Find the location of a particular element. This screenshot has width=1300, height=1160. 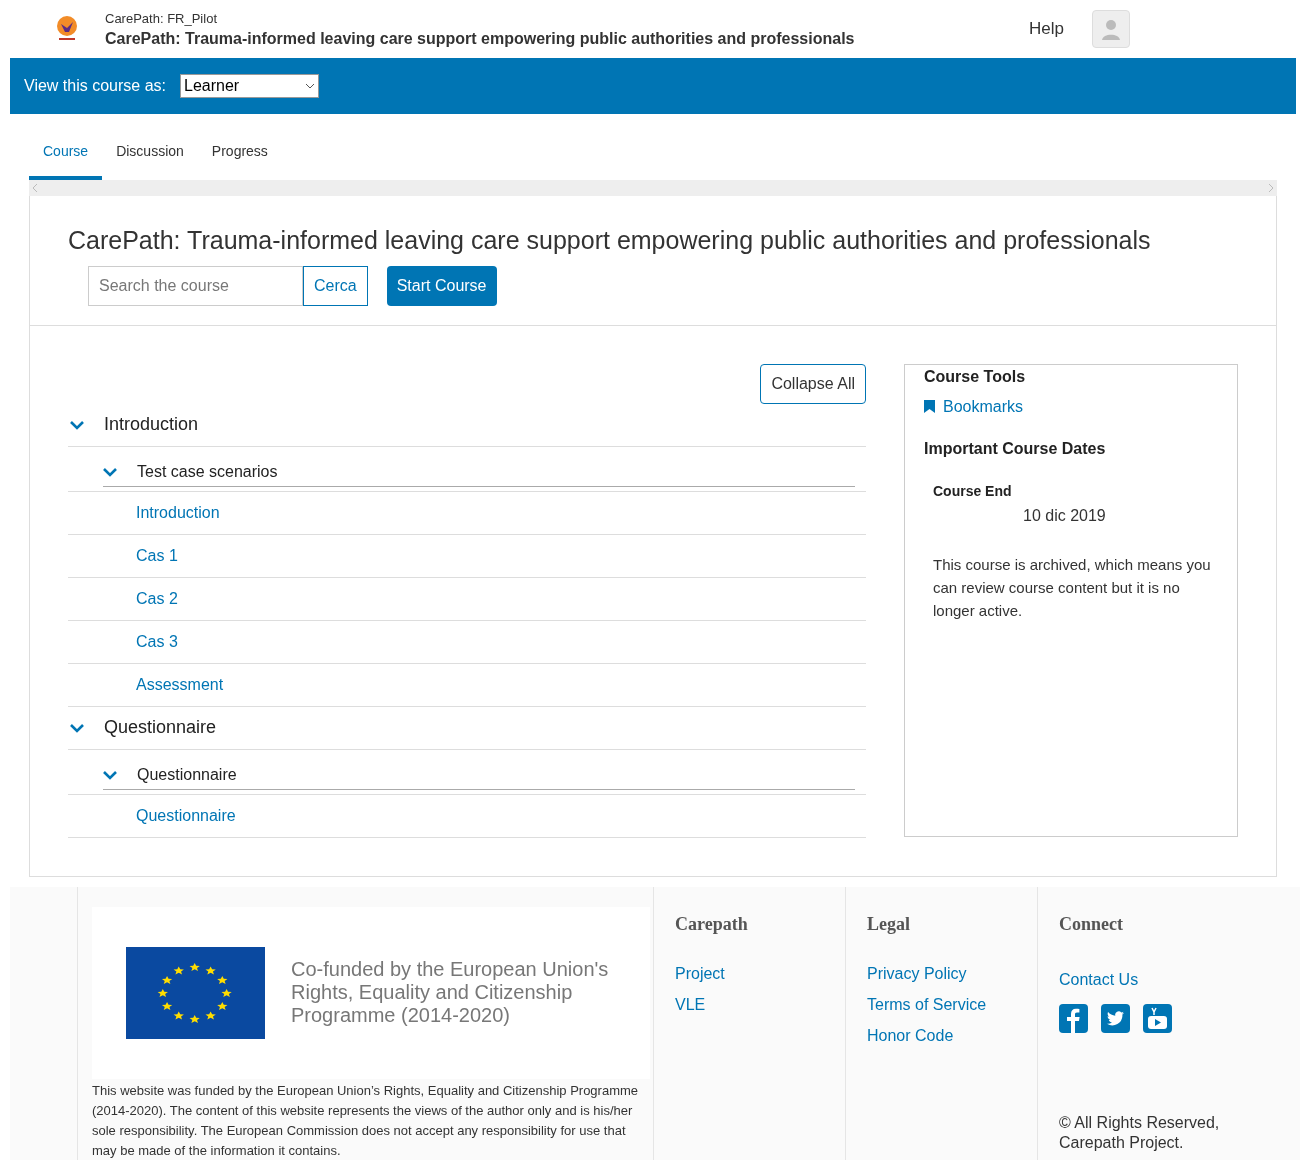

course-heading: CarePath: Trauma-informed leaving care support empowering public authorities and professionals is located at coordinates (610, 240).